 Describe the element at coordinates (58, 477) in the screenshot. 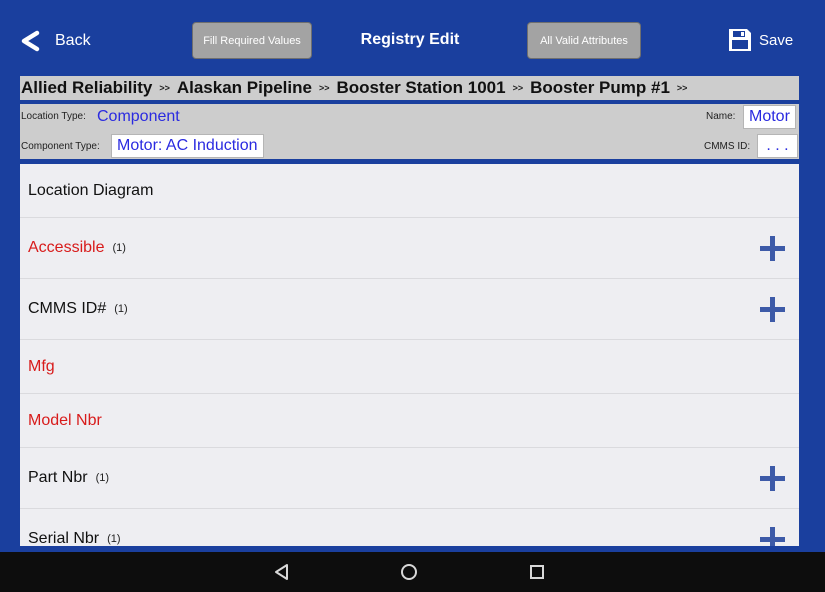

I see `attribute-label: Part Nbr` at that location.